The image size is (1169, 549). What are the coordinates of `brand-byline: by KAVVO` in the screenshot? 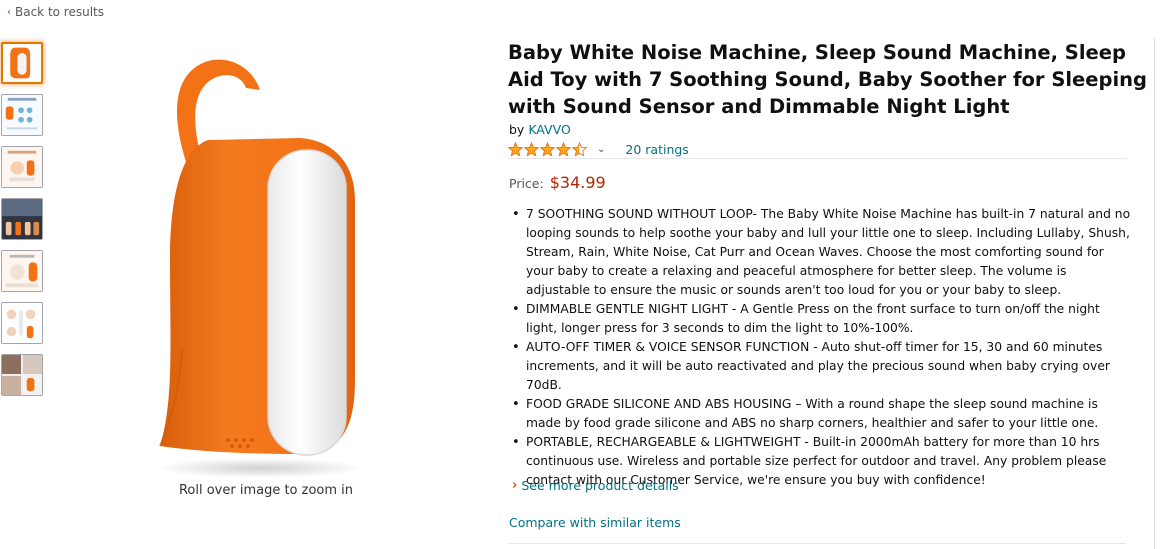 It's located at (540, 129).